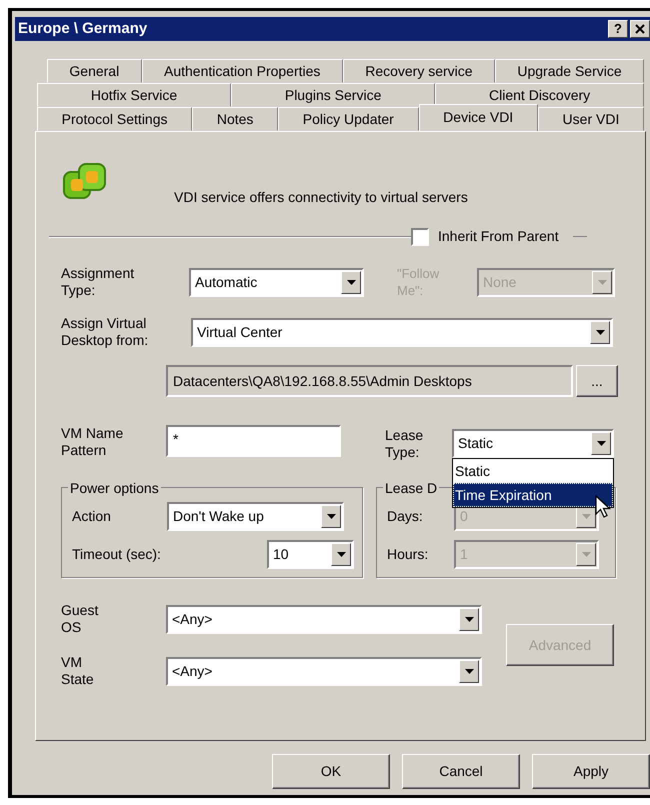 The width and height of the screenshot is (650, 805). Describe the element at coordinates (333, 95) in the screenshot. I see `tab: Plugins Service` at that location.